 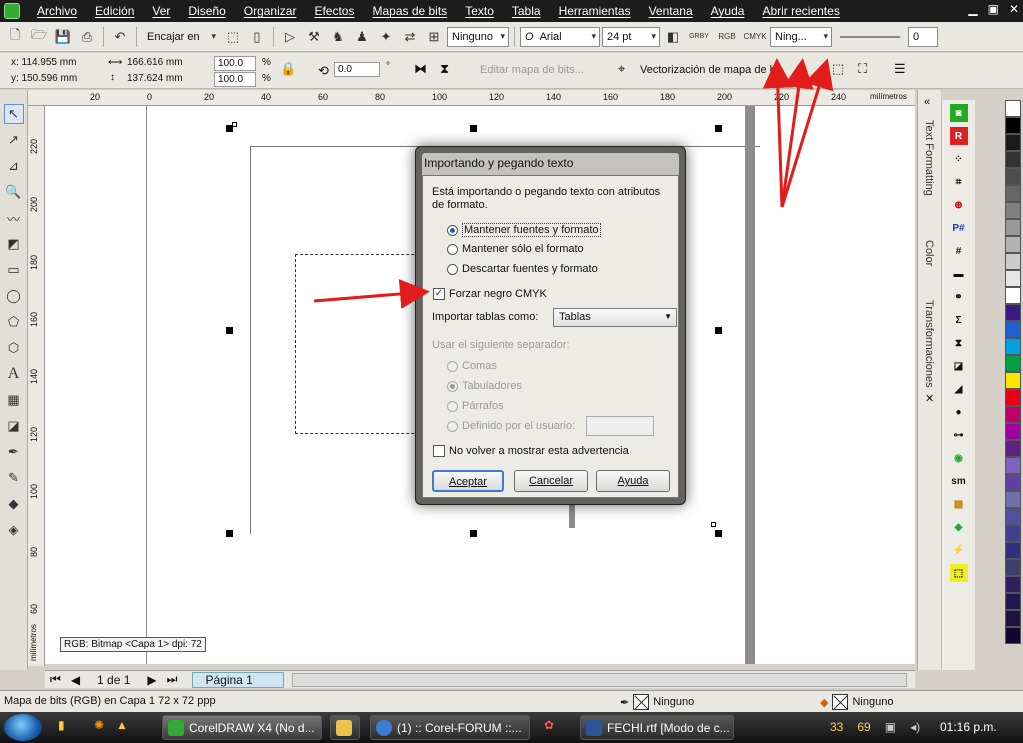 What do you see at coordinates (708, 70) in the screenshot?
I see `trace-bitmap-button: Vectorización de mapa de bits` at bounding box center [708, 70].